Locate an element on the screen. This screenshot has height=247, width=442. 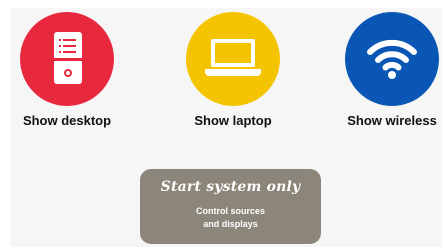
start-system-description-line-1: Control sources is located at coordinates (230, 211).